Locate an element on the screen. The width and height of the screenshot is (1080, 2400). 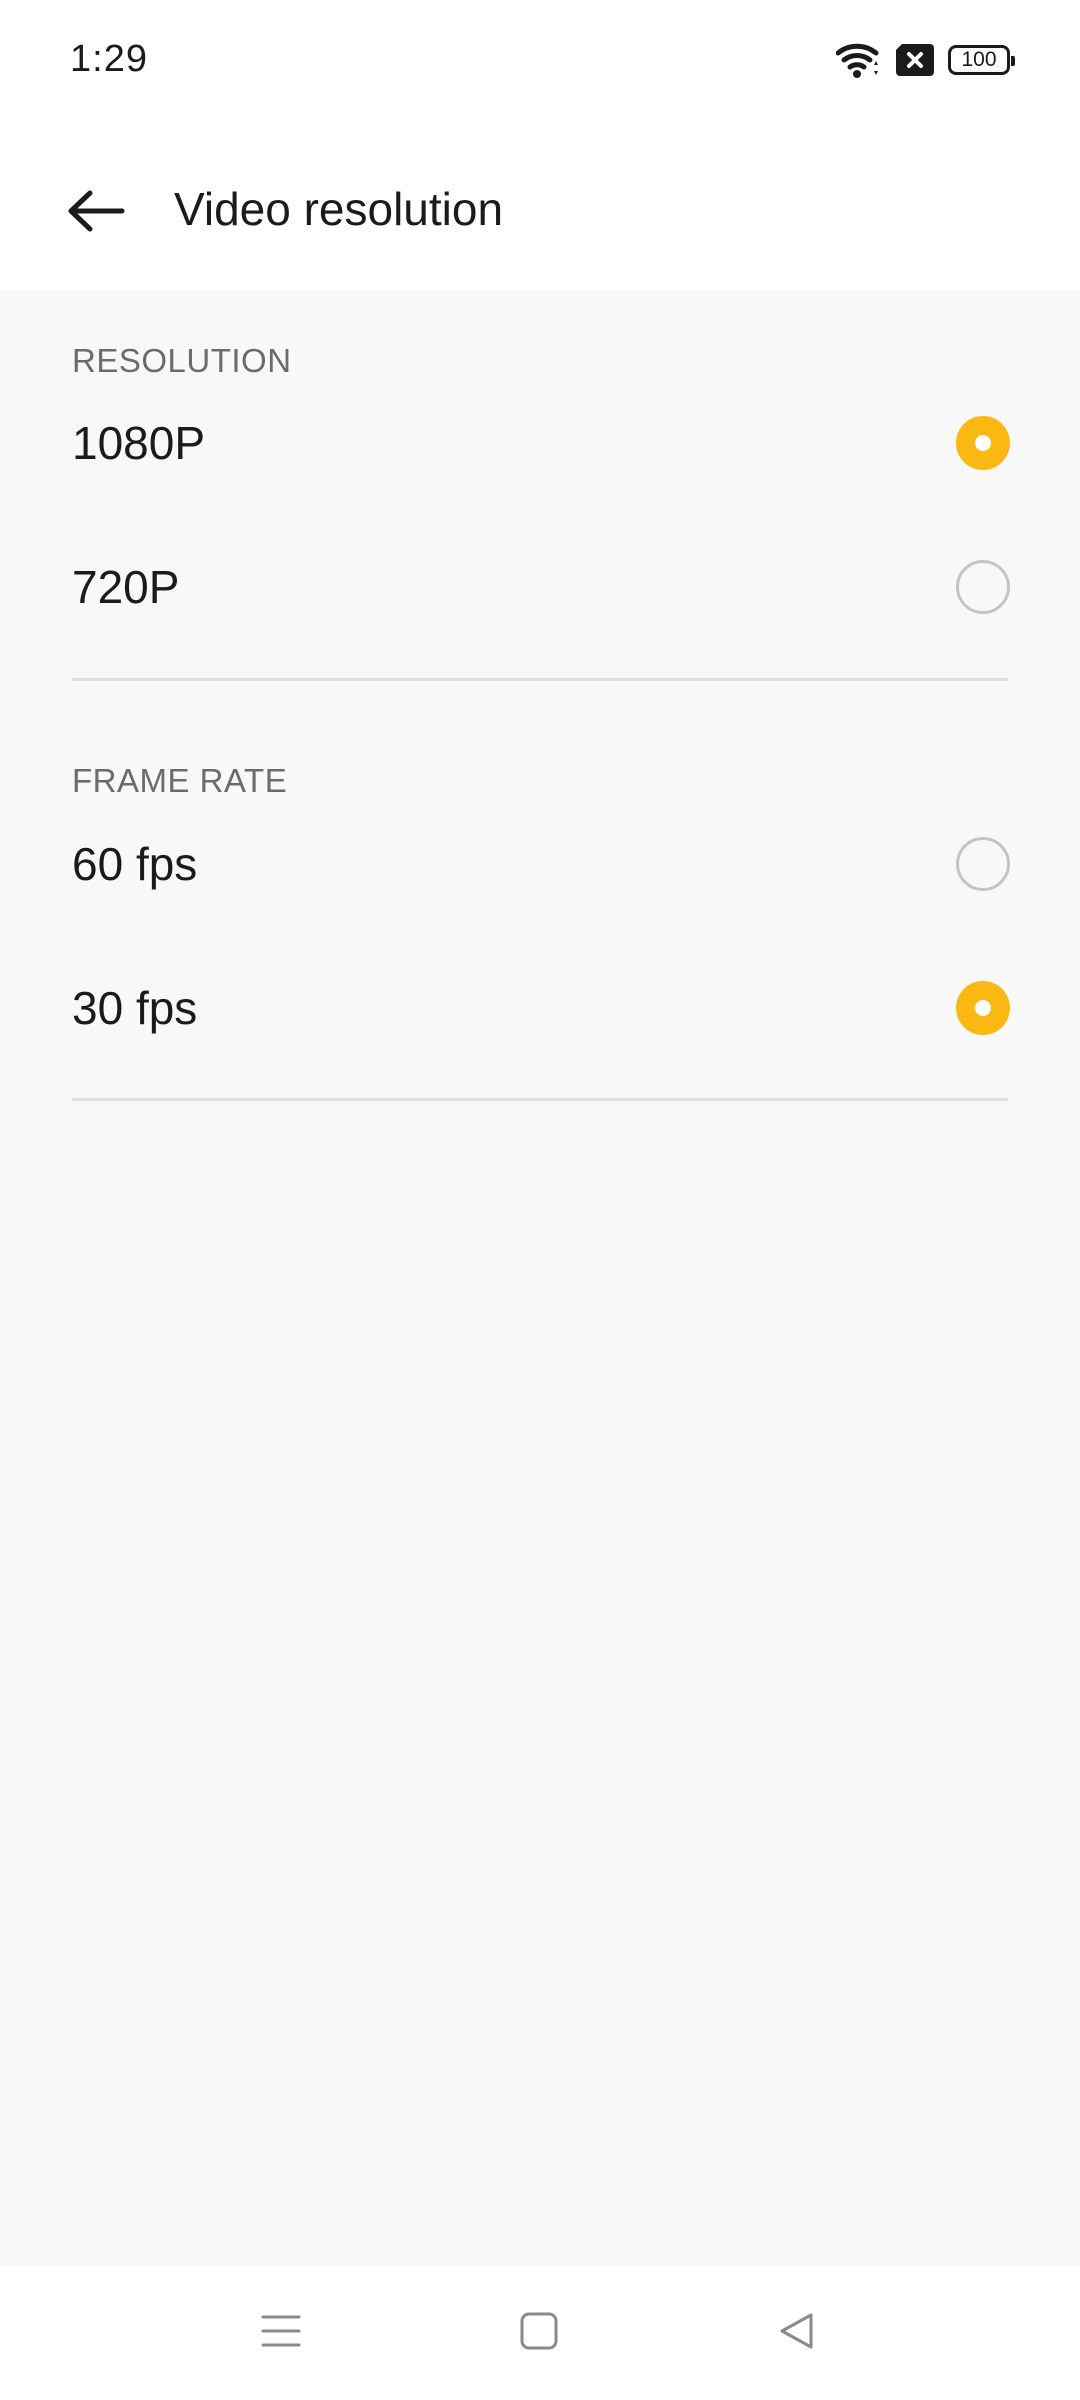
back-icon is located at coordinates (797, 2333).